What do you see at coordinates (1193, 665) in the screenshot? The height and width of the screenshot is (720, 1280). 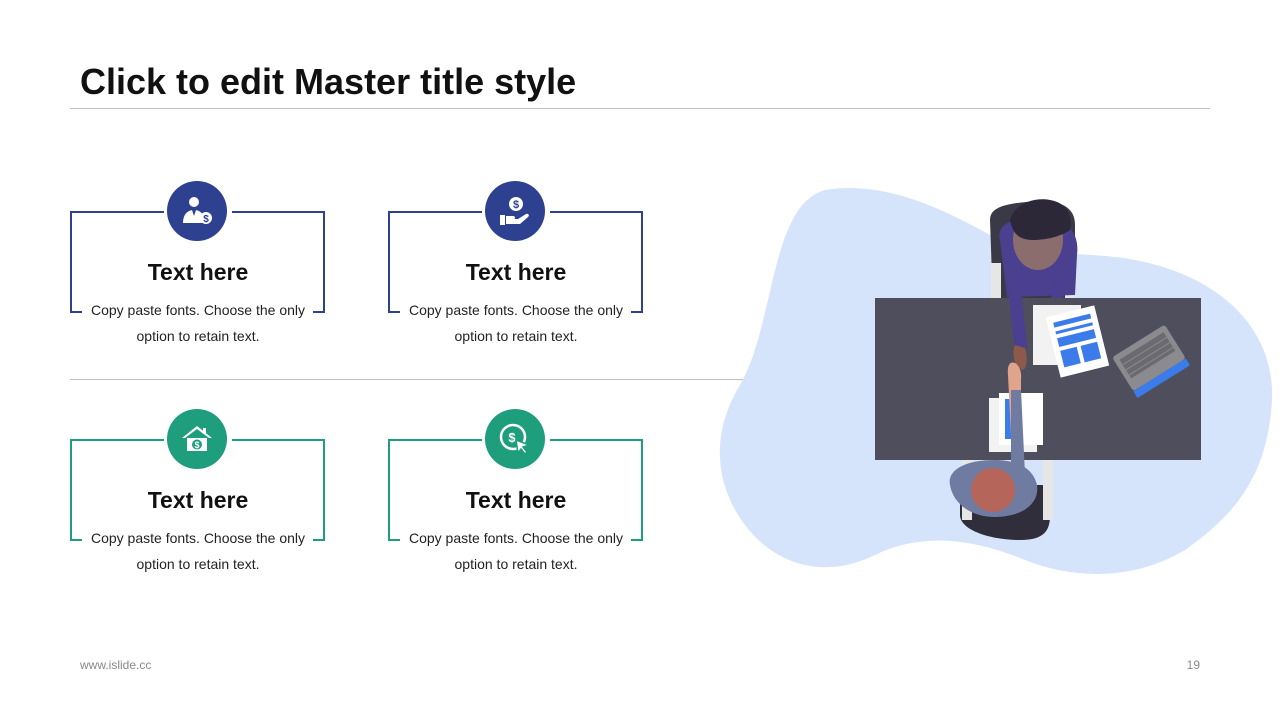 I see `page-number: 19` at bounding box center [1193, 665].